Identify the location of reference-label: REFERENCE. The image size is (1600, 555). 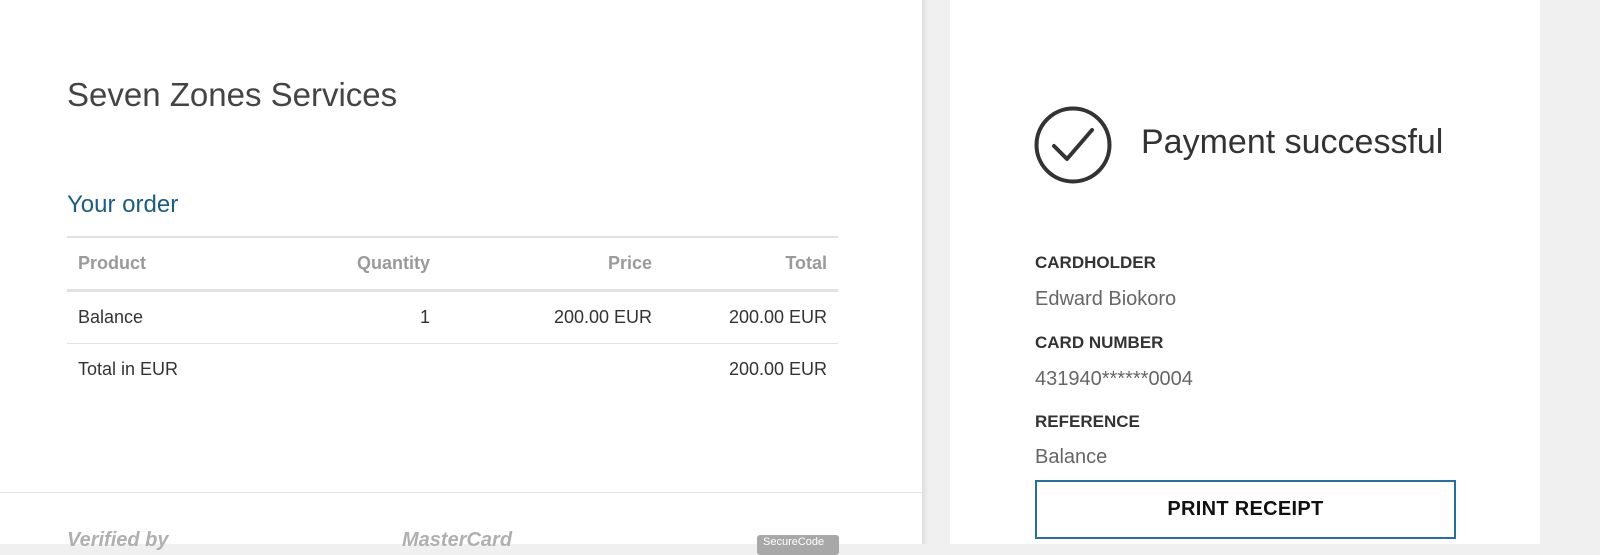
(1087, 421).